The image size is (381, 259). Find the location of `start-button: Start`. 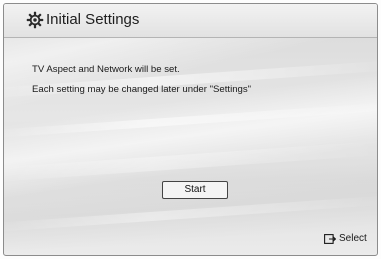

start-button: Start is located at coordinates (195, 190).